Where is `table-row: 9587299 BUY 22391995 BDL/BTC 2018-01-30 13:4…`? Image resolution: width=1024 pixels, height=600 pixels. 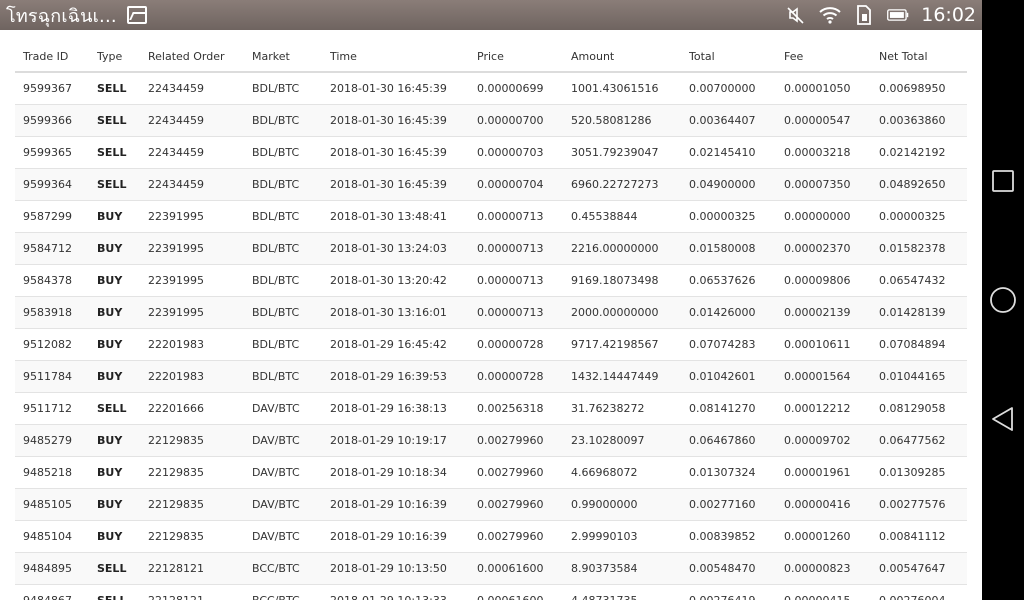 table-row: 9587299 BUY 22391995 BDL/BTC 2018-01-30 13:4… is located at coordinates (491, 217).